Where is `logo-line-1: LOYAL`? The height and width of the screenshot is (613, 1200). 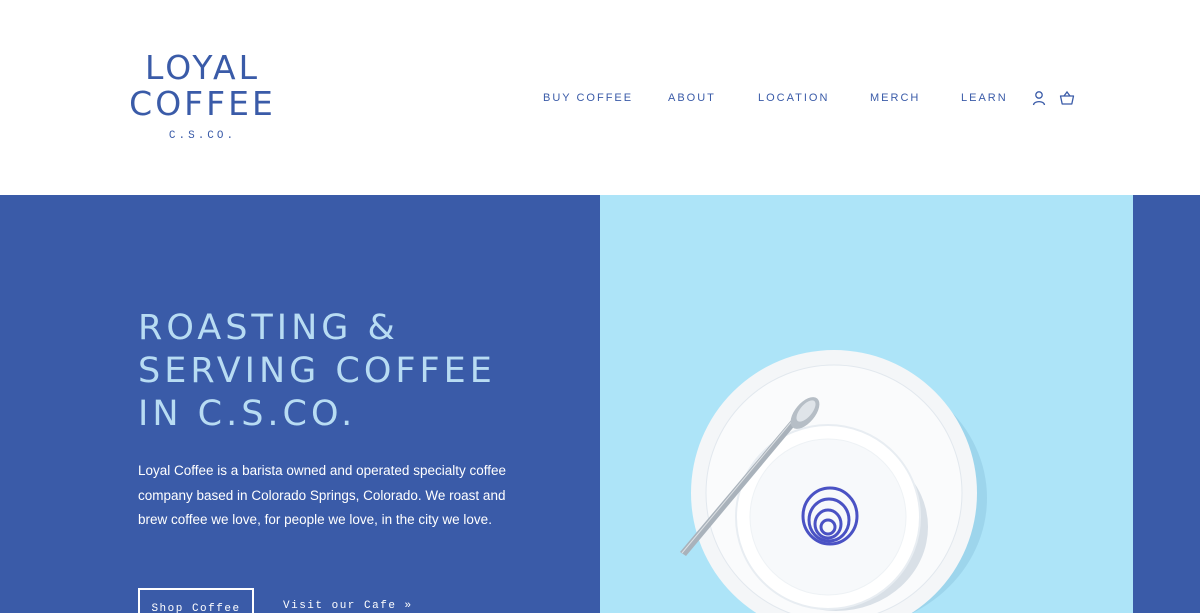 logo-line-1: LOYAL is located at coordinates (202, 67).